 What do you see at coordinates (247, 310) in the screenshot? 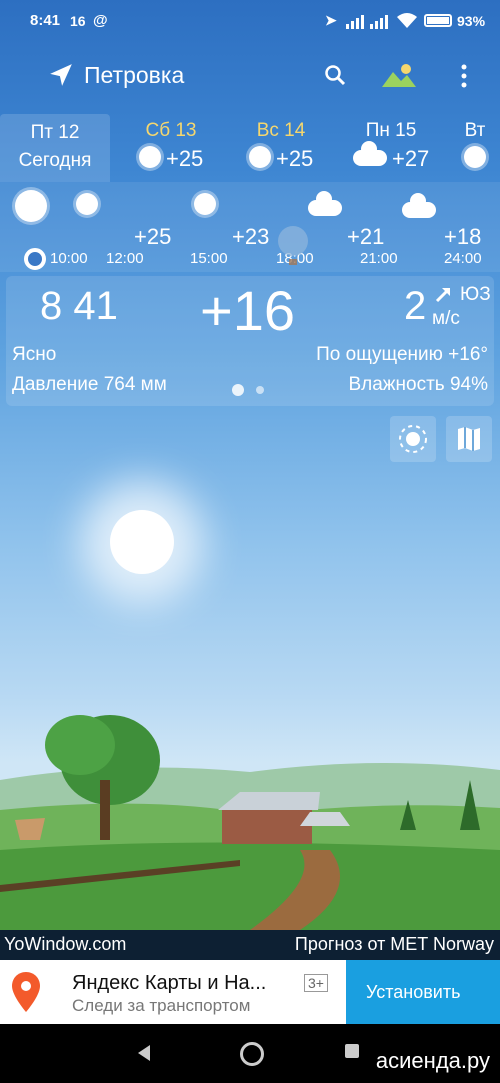
I see `current-temp: +16` at bounding box center [247, 310].